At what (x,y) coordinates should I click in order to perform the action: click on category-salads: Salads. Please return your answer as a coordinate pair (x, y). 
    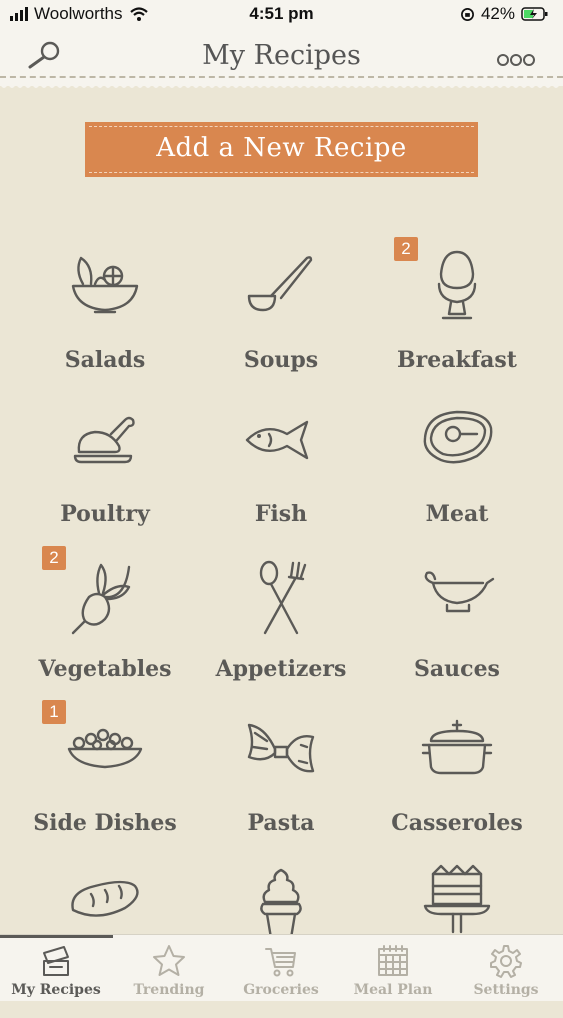
    Looking at the image, I should click on (105, 325).